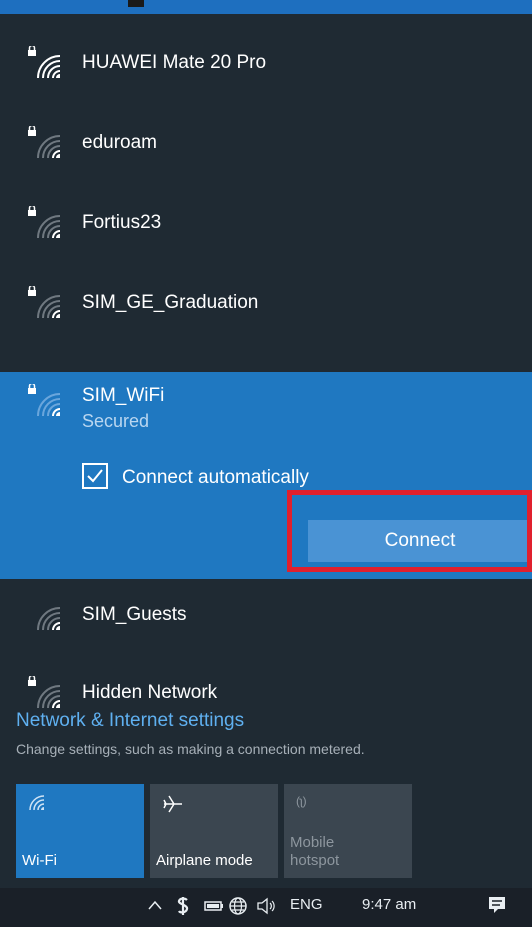  What do you see at coordinates (215, 478) in the screenshot?
I see `connect-automatically-label: Connect automatically` at bounding box center [215, 478].